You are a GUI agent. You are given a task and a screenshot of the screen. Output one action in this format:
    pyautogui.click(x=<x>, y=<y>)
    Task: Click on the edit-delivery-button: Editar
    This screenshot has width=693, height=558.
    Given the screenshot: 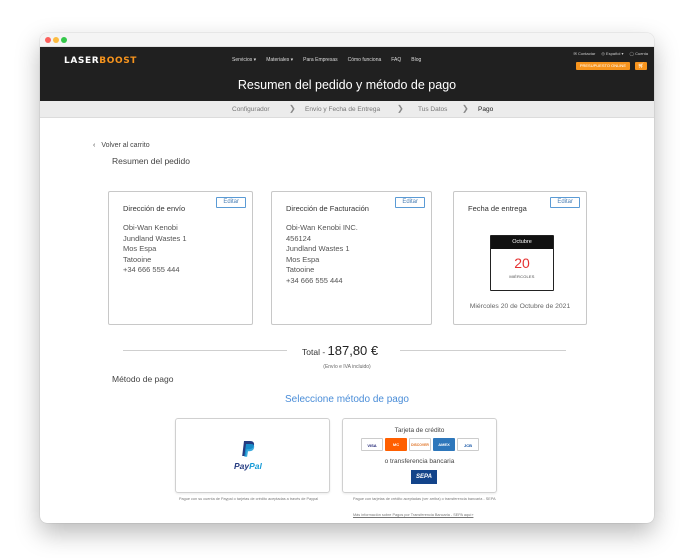 What is the action you would take?
    pyautogui.click(x=565, y=202)
    